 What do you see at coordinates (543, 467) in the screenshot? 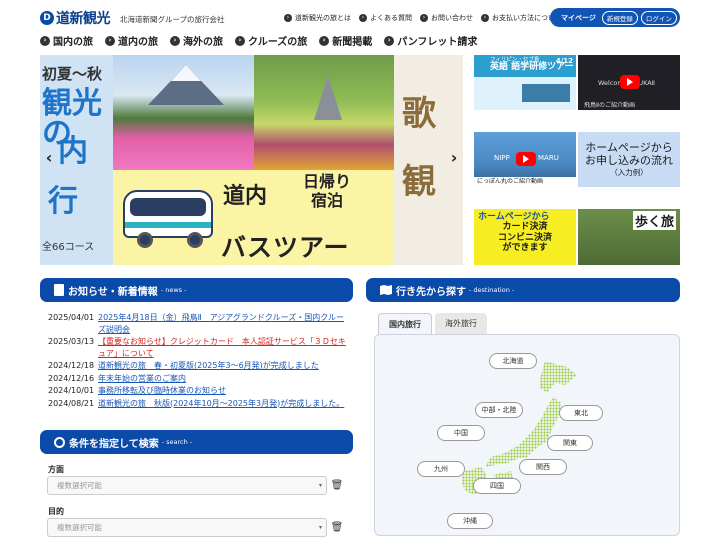
I see `region-kansai: 関西` at bounding box center [543, 467].